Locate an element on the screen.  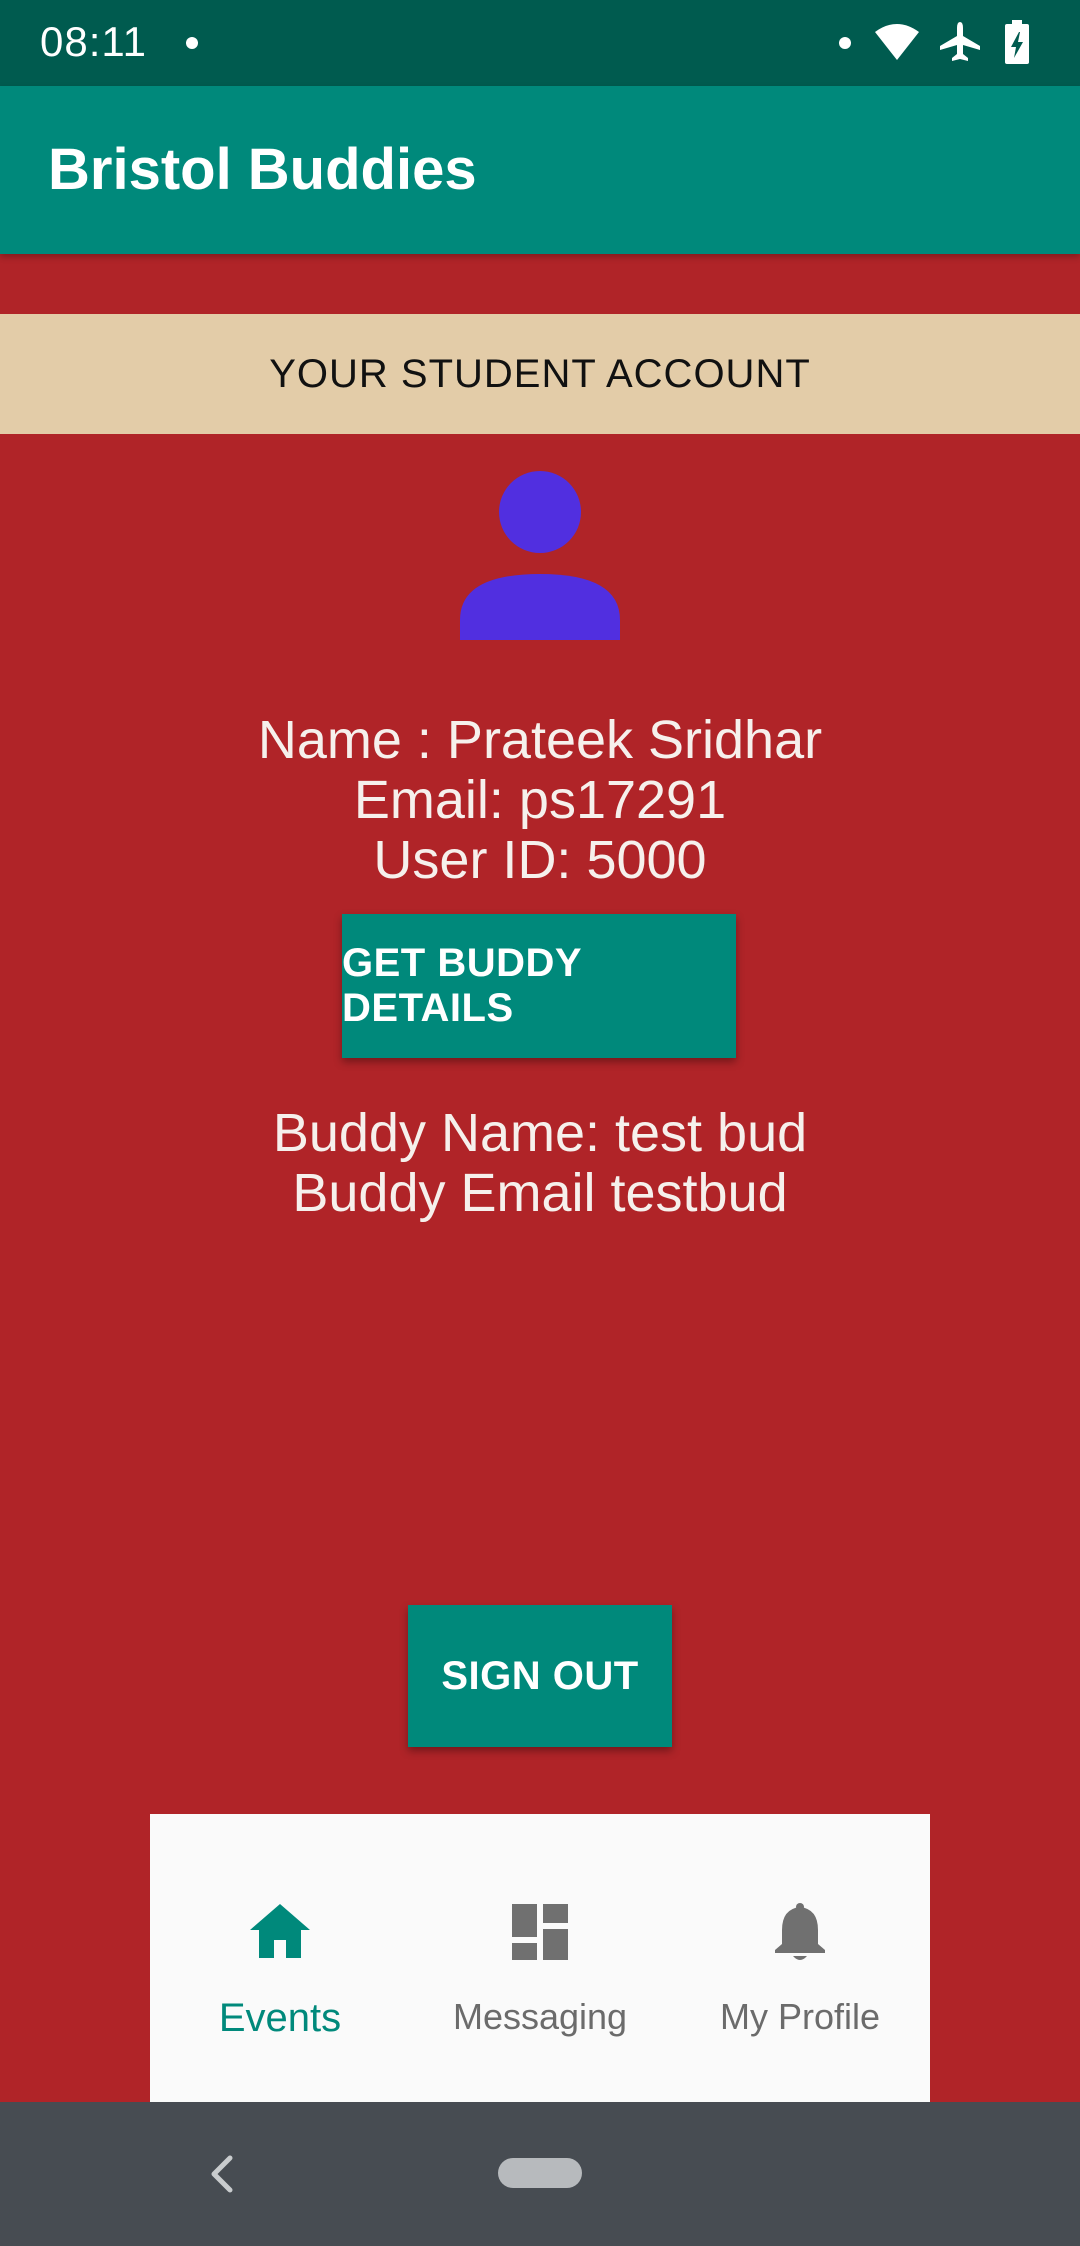
airplane-mode-icon is located at coordinates (960, 41).